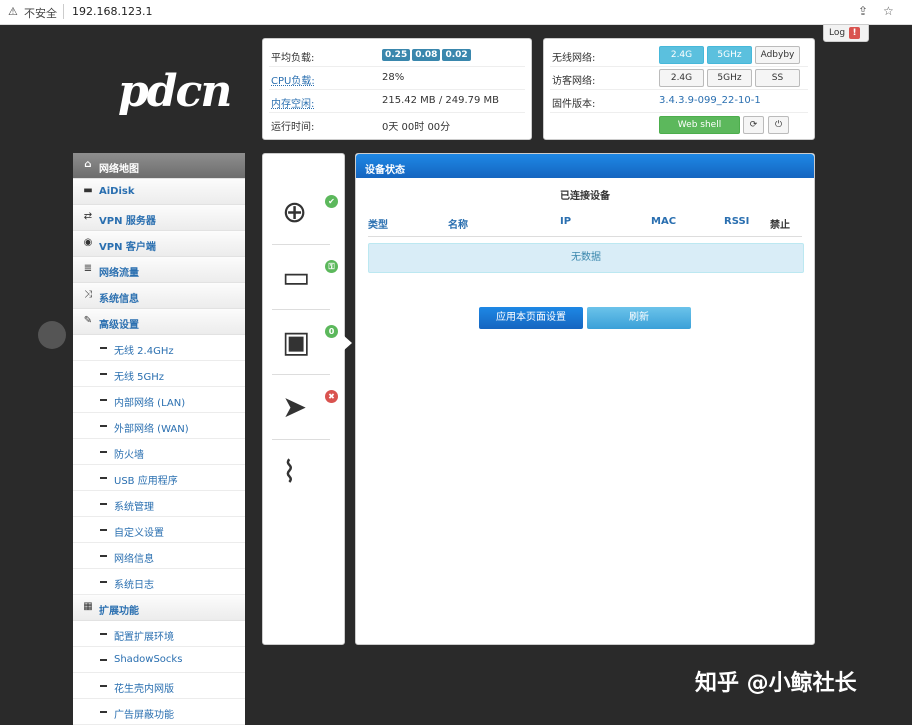  I want to click on cpu-value: 28%, so click(393, 77).